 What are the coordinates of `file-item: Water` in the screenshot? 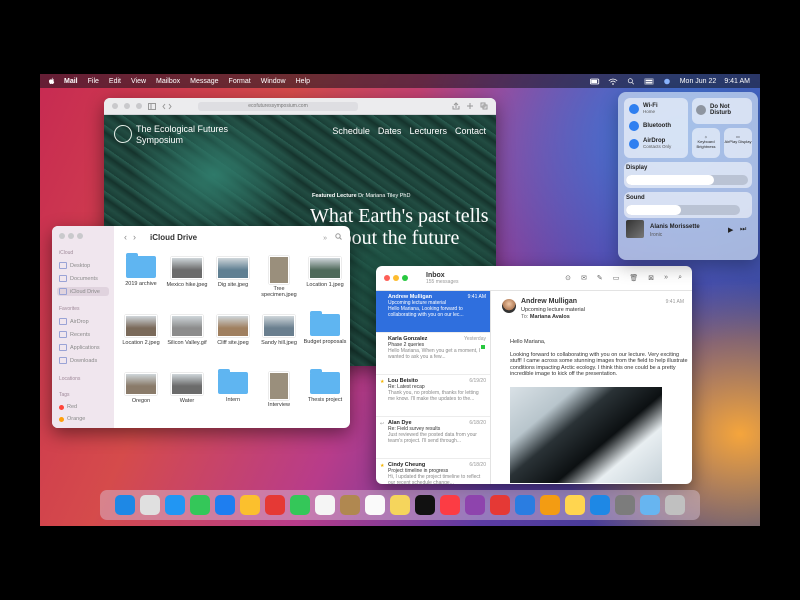 It's located at (187, 388).